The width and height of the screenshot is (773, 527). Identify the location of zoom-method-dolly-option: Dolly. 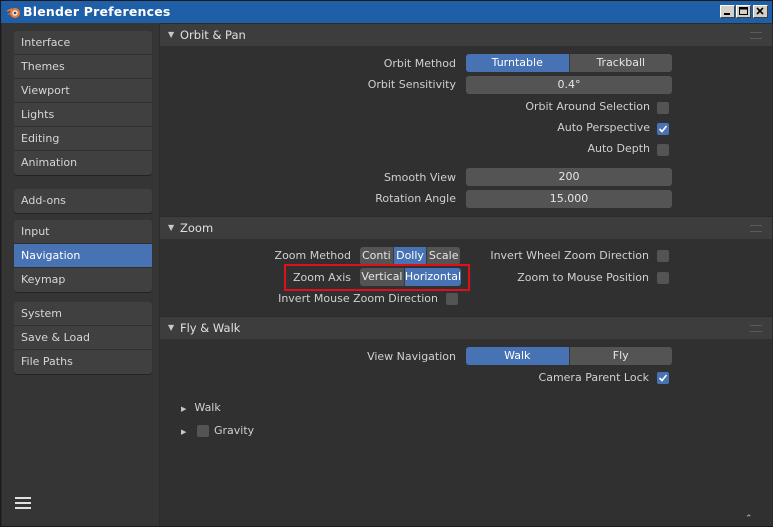
(410, 256).